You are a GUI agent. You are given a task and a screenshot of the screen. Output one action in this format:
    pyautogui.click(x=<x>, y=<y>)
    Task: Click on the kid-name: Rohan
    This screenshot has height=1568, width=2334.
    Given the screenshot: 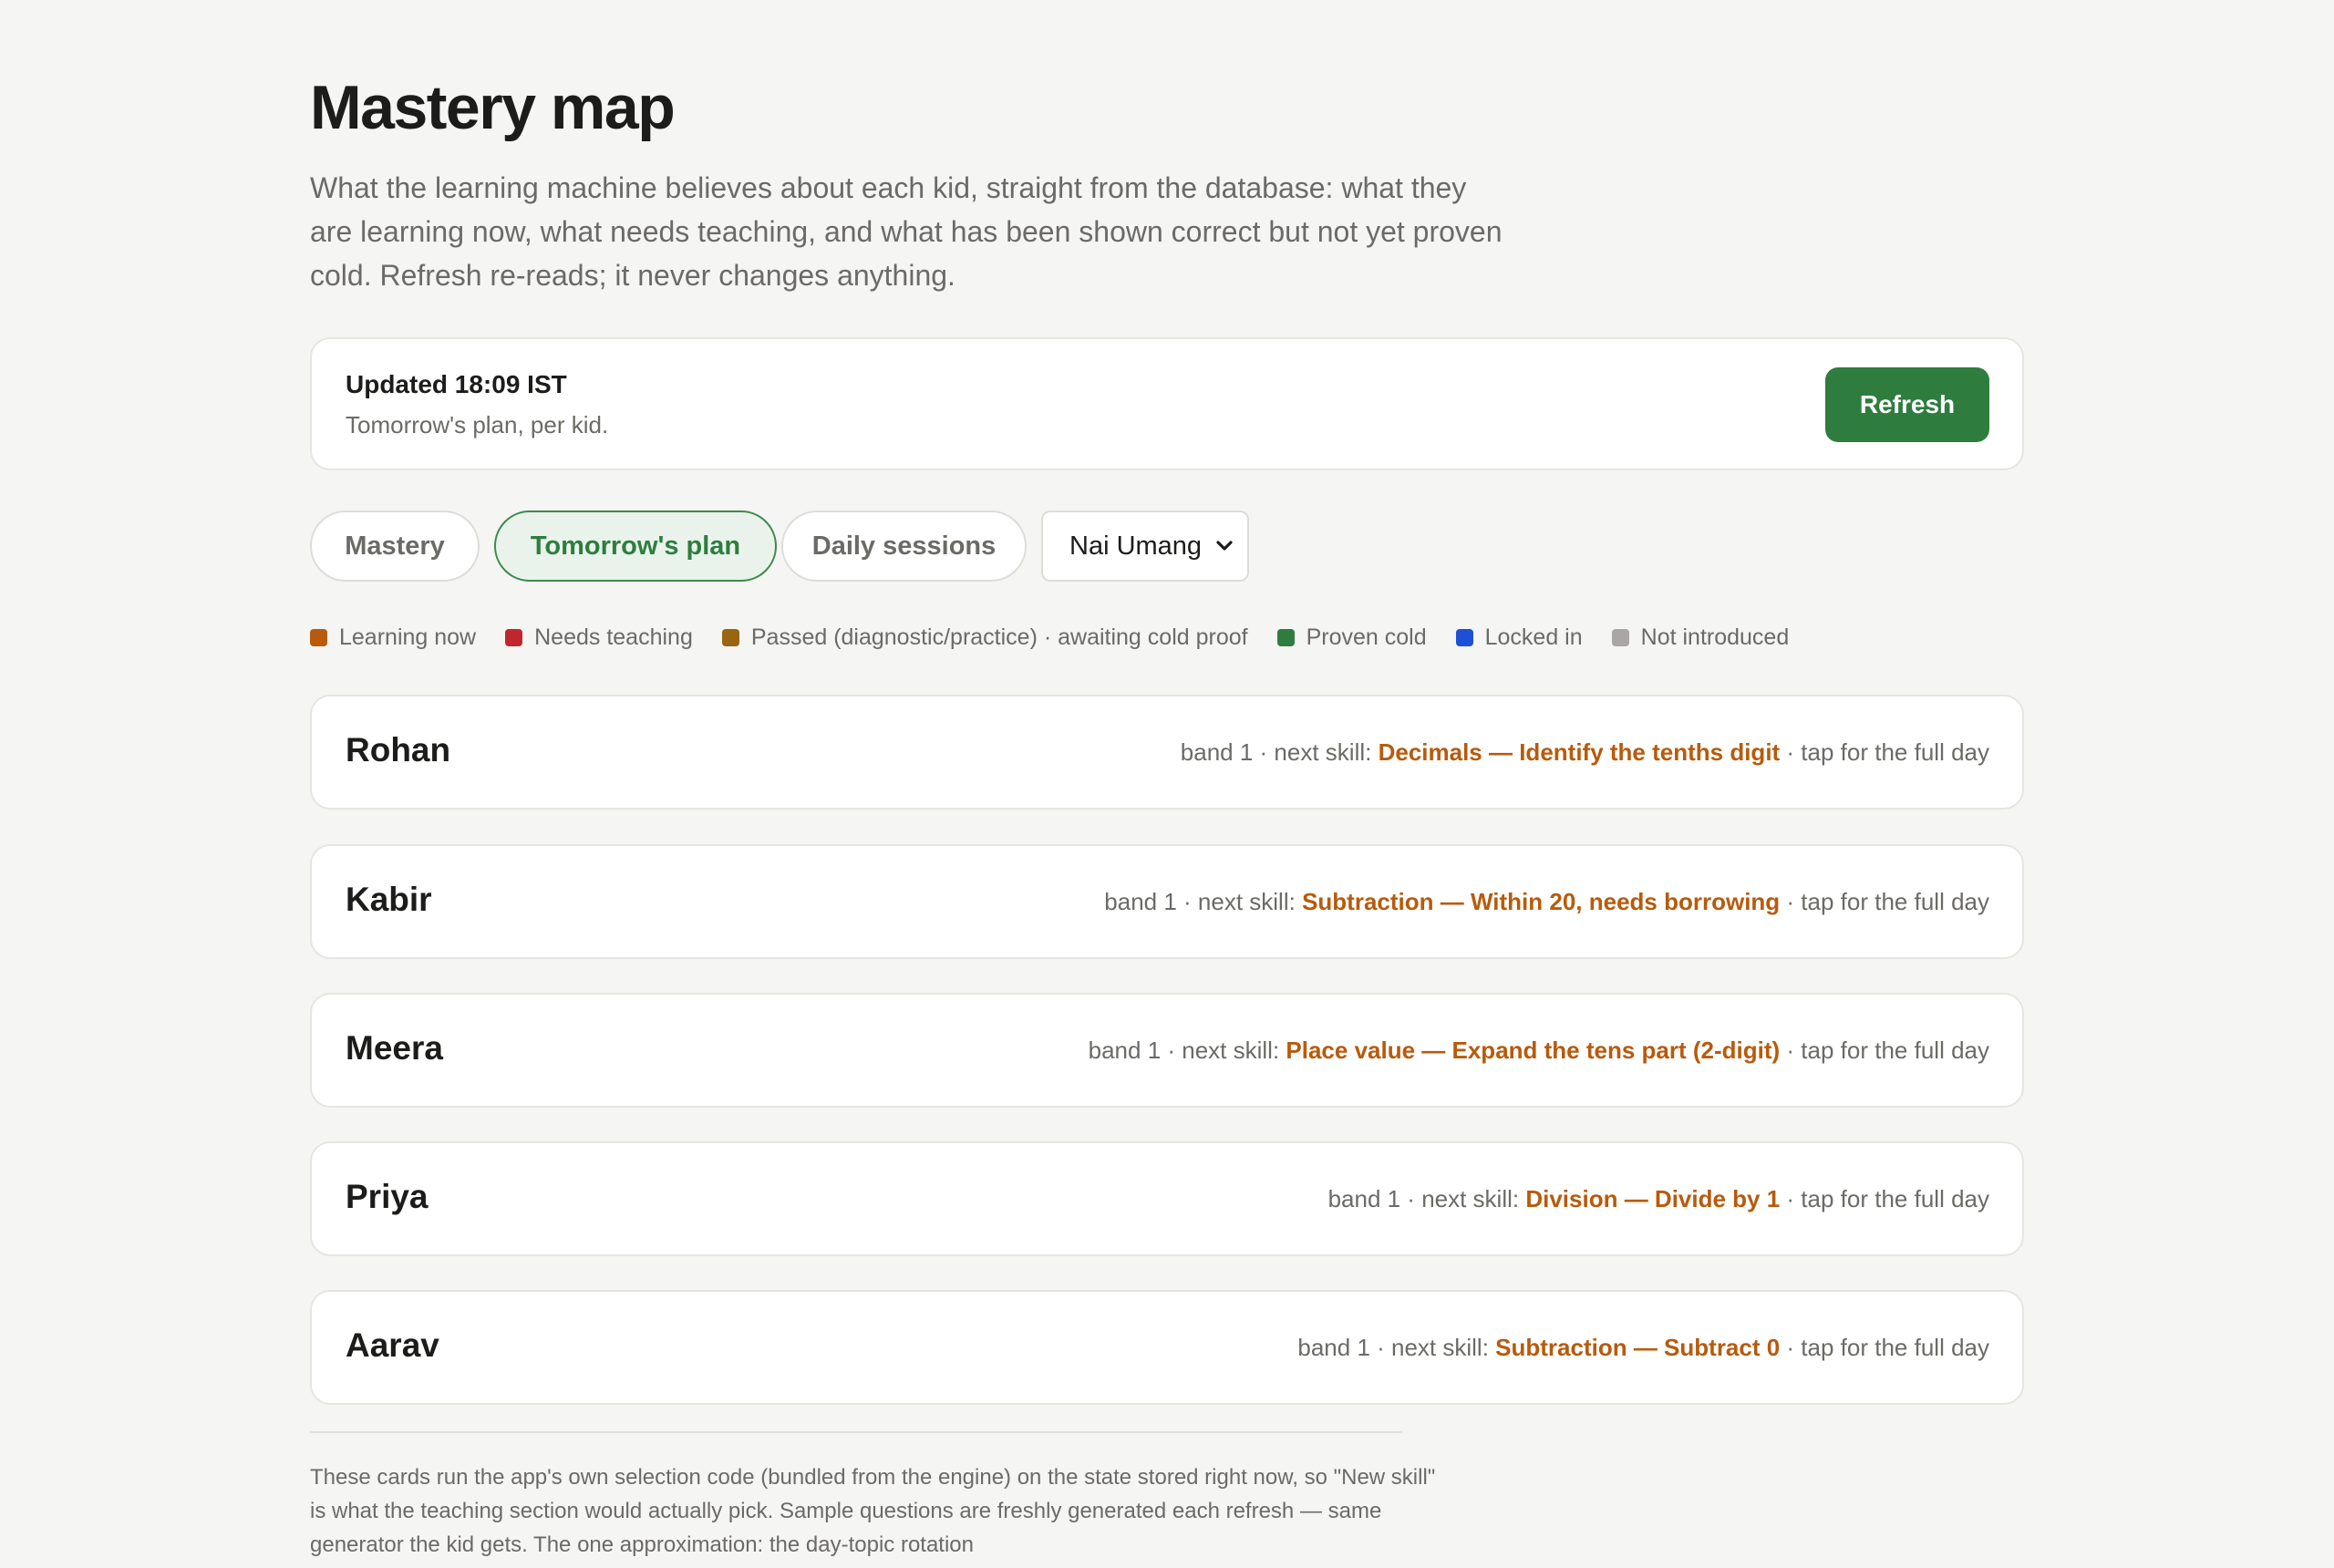 What is the action you would take?
    pyautogui.click(x=399, y=750)
    